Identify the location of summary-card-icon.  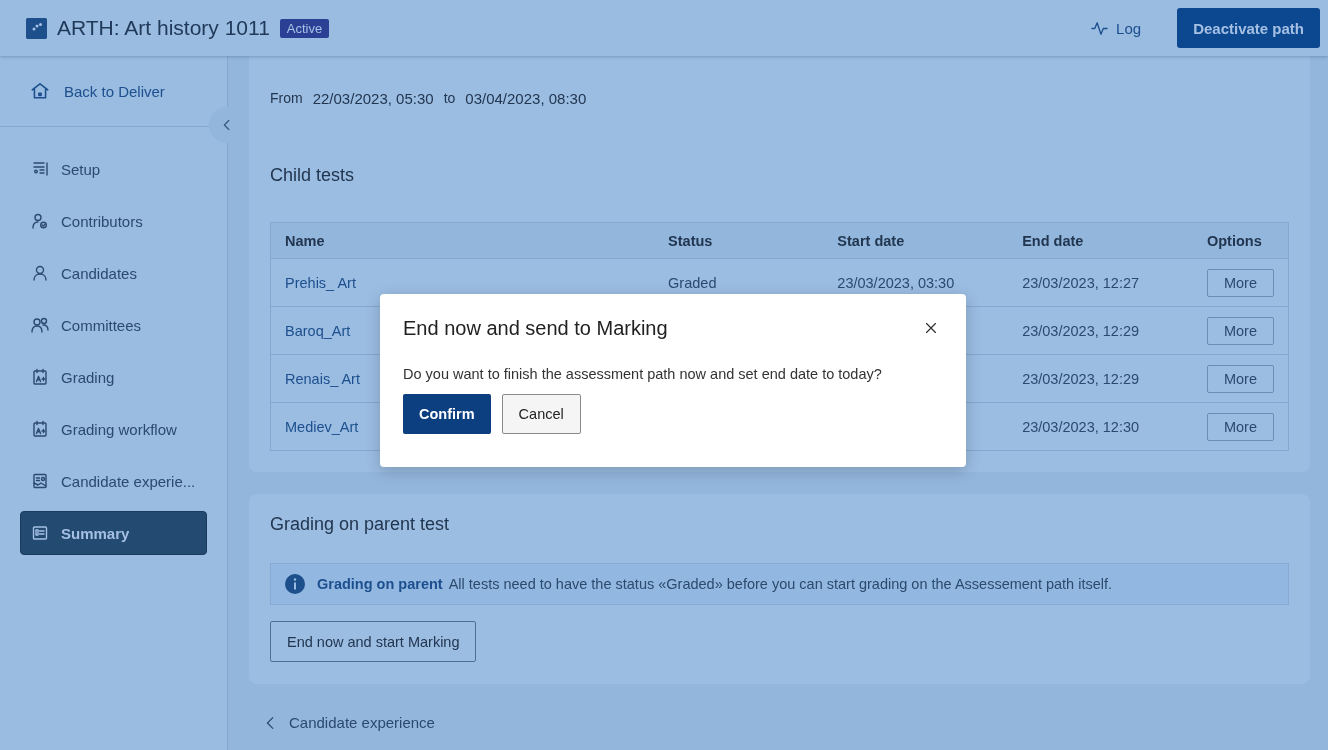
(40, 533).